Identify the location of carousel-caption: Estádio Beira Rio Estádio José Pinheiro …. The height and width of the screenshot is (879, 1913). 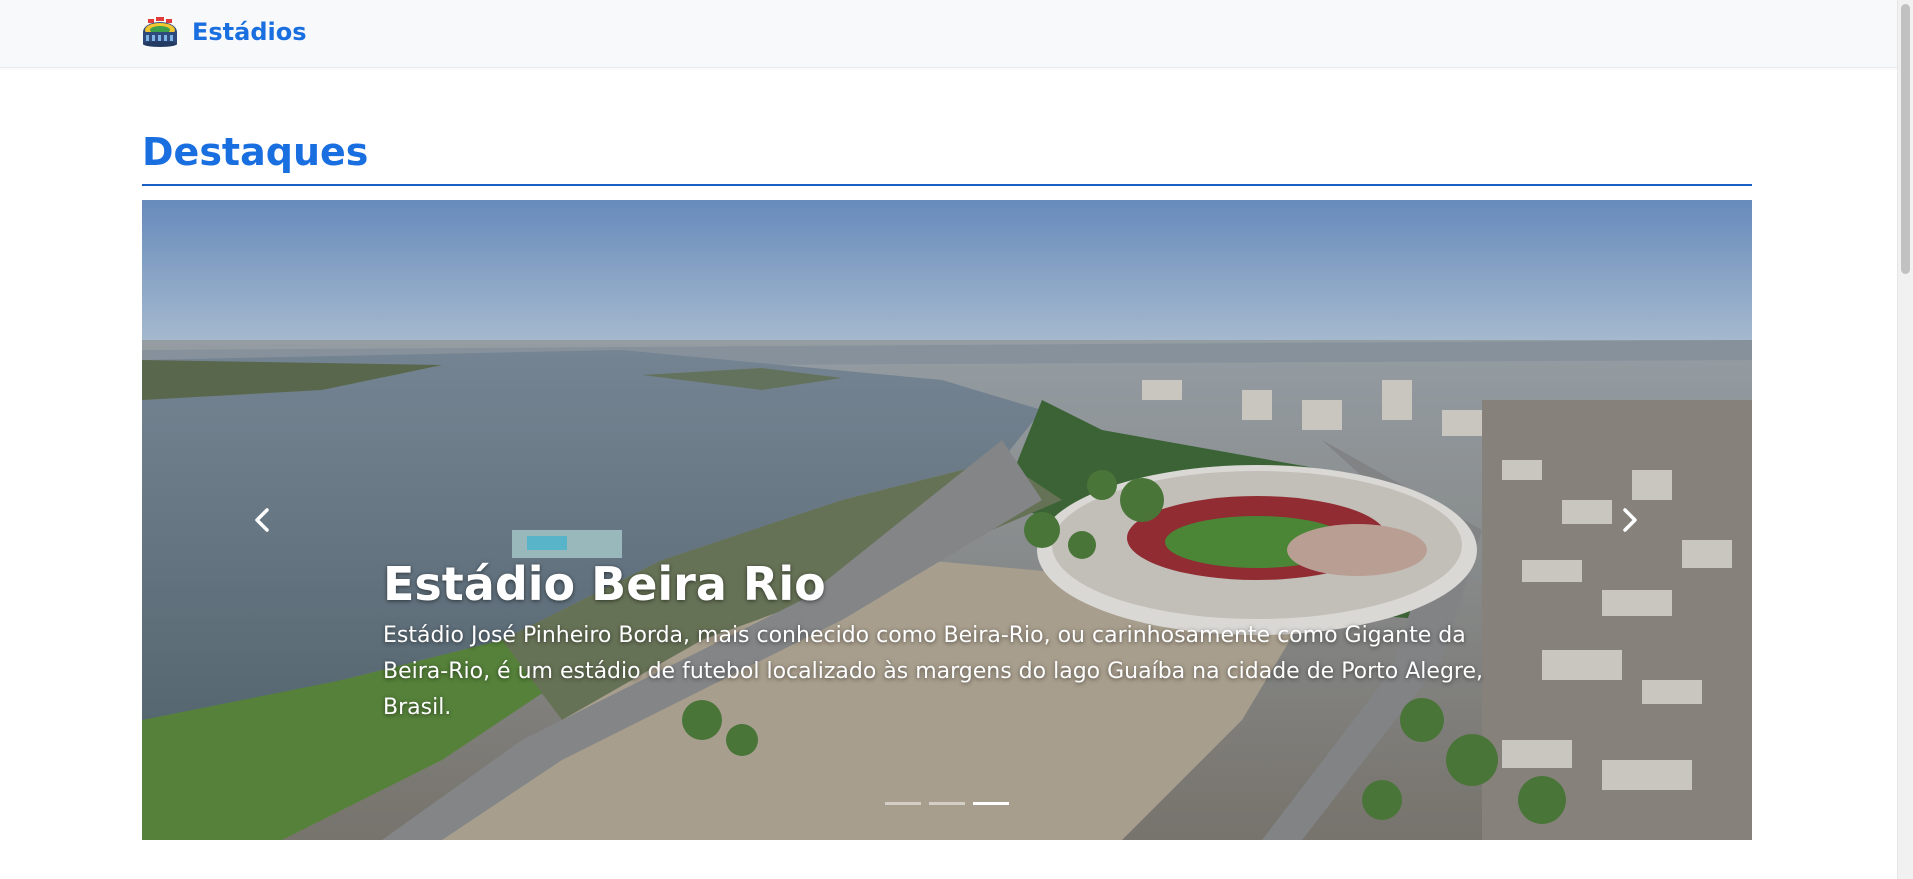
(948, 641).